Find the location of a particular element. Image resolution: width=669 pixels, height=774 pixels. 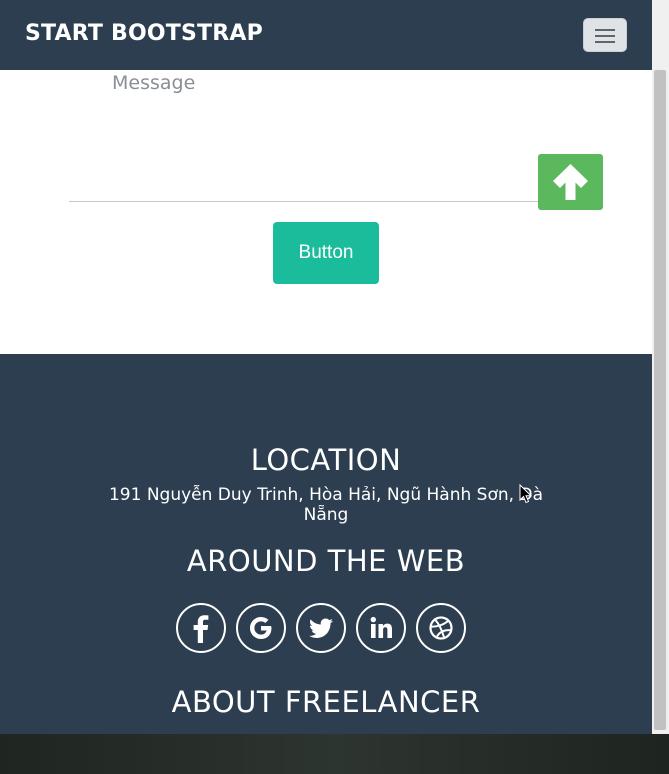

dribbble-link is located at coordinates (441, 628).